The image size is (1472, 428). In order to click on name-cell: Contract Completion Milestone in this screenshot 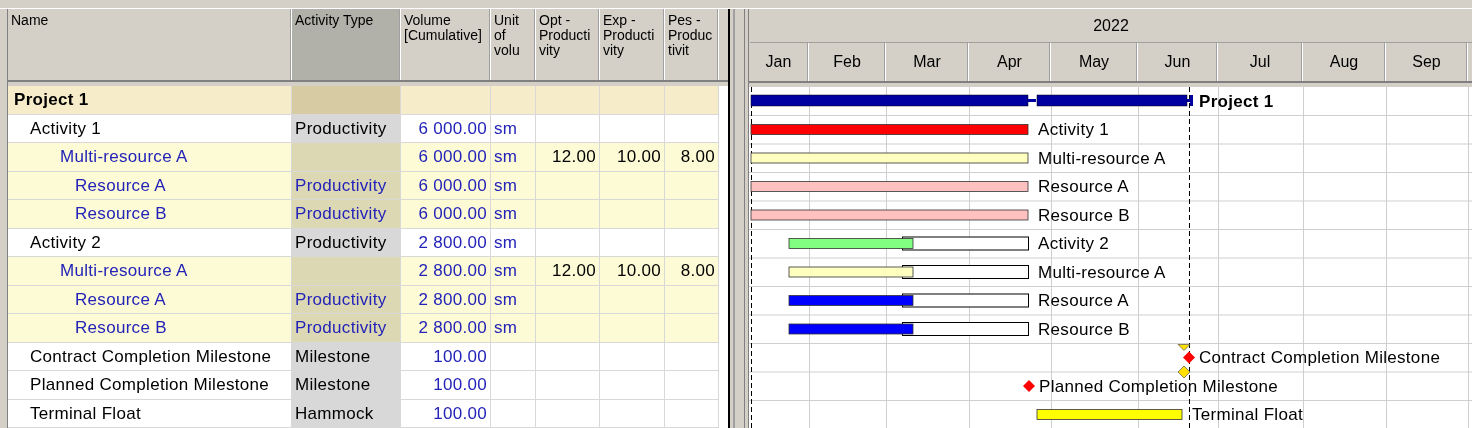, I will do `click(150, 356)`.